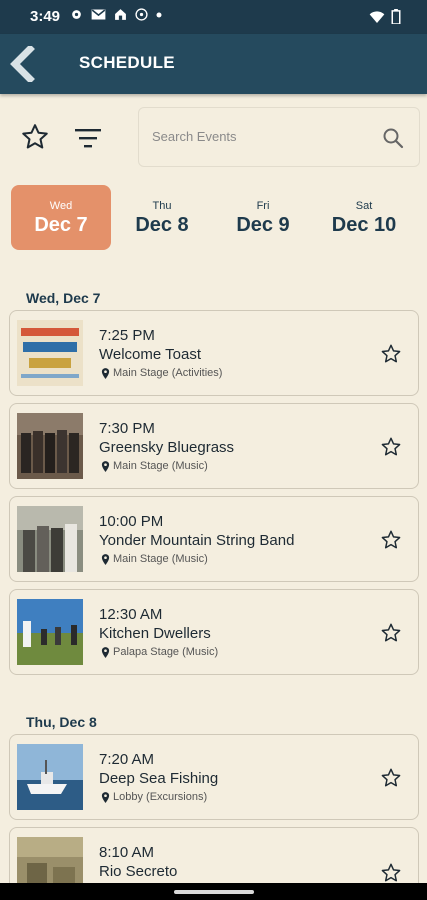 Image resolution: width=427 pixels, height=900 pixels. I want to click on event-location: Palapa Stage (Music), so click(159, 652).